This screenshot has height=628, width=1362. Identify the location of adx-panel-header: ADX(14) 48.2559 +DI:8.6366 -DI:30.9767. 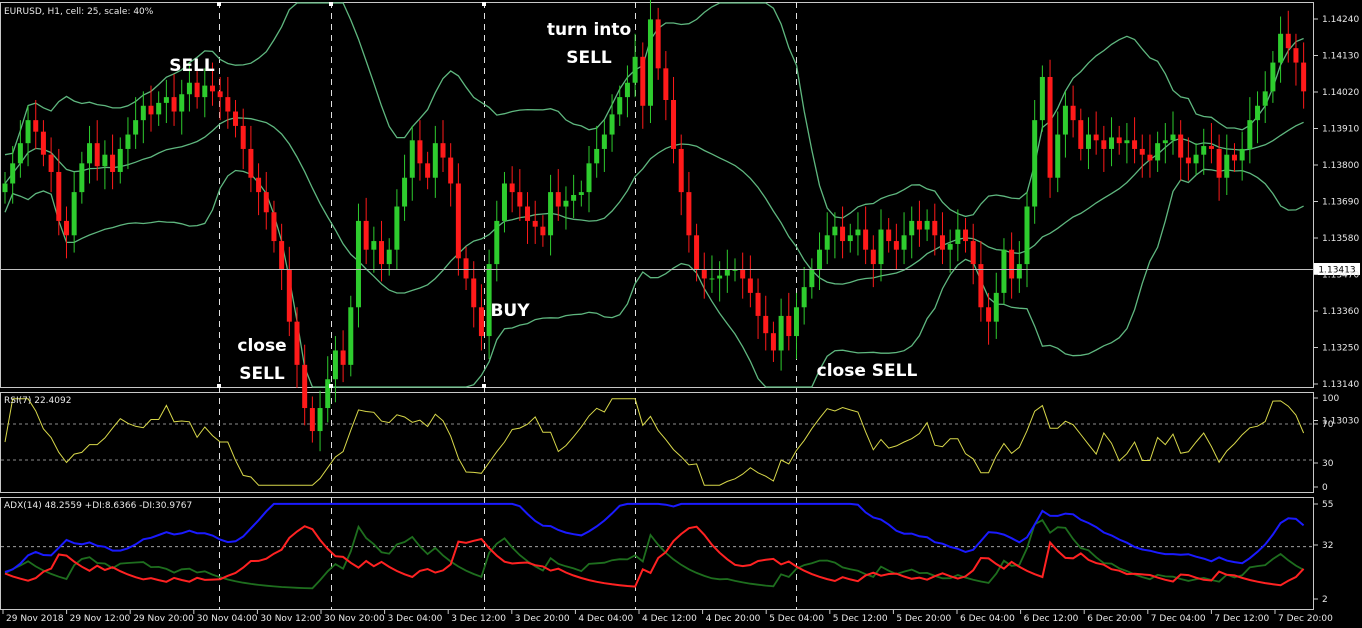
(98, 506).